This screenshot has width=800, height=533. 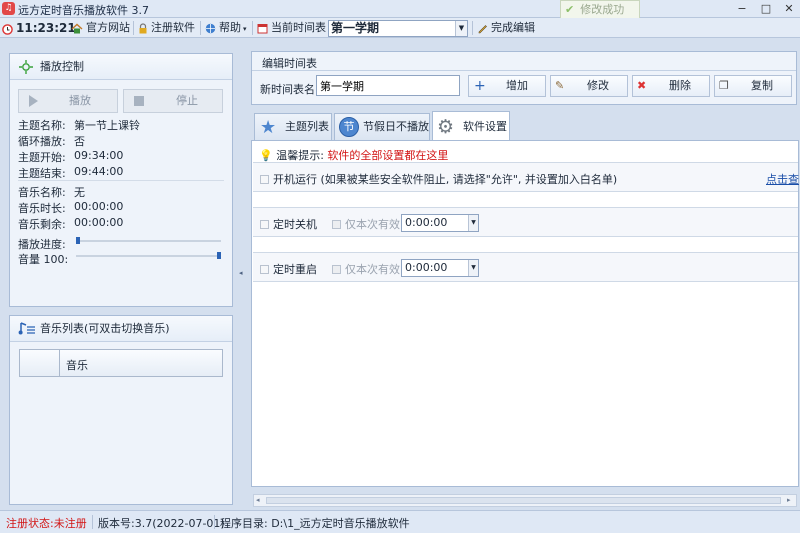 I want to click on progress-track, so click(x=148, y=241).